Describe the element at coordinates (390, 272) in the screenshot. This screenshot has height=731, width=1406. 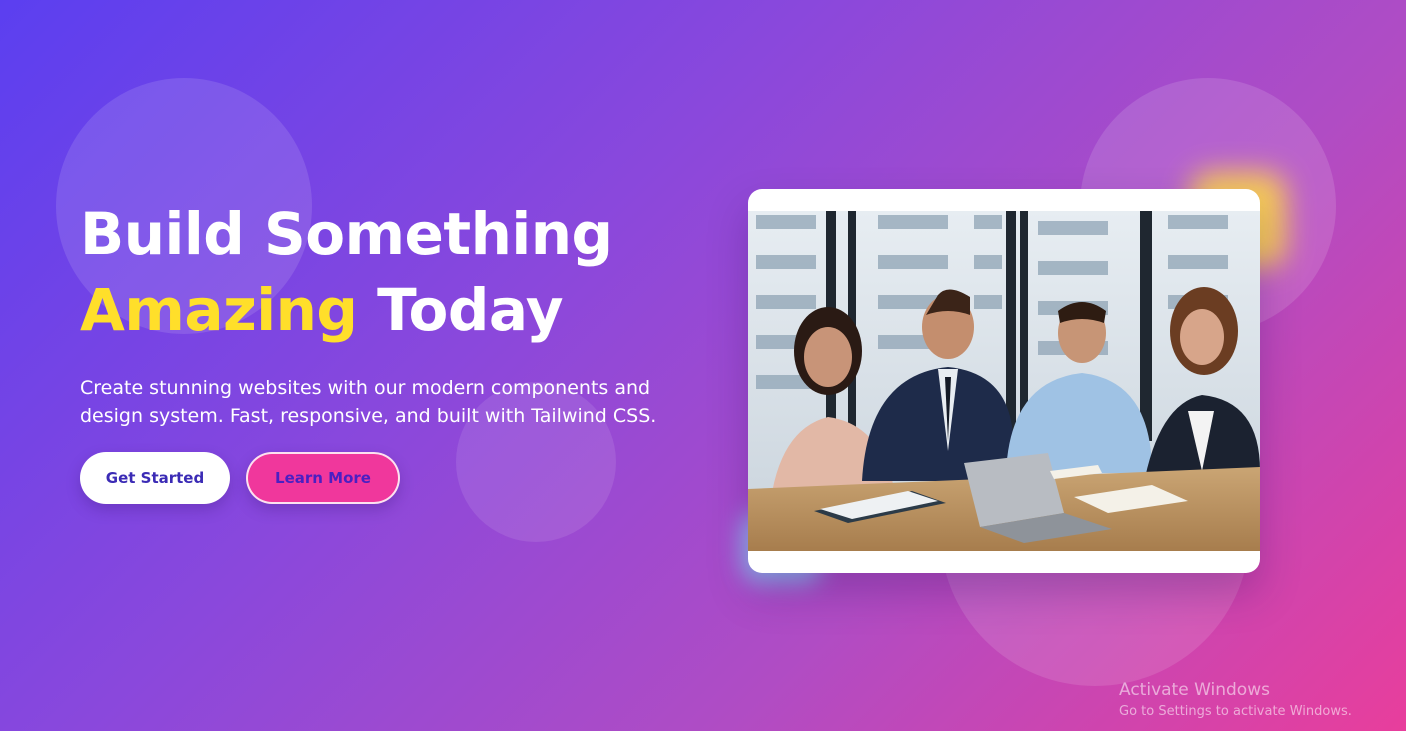
I see `hero-headline: Build Something Amazing Today` at that location.